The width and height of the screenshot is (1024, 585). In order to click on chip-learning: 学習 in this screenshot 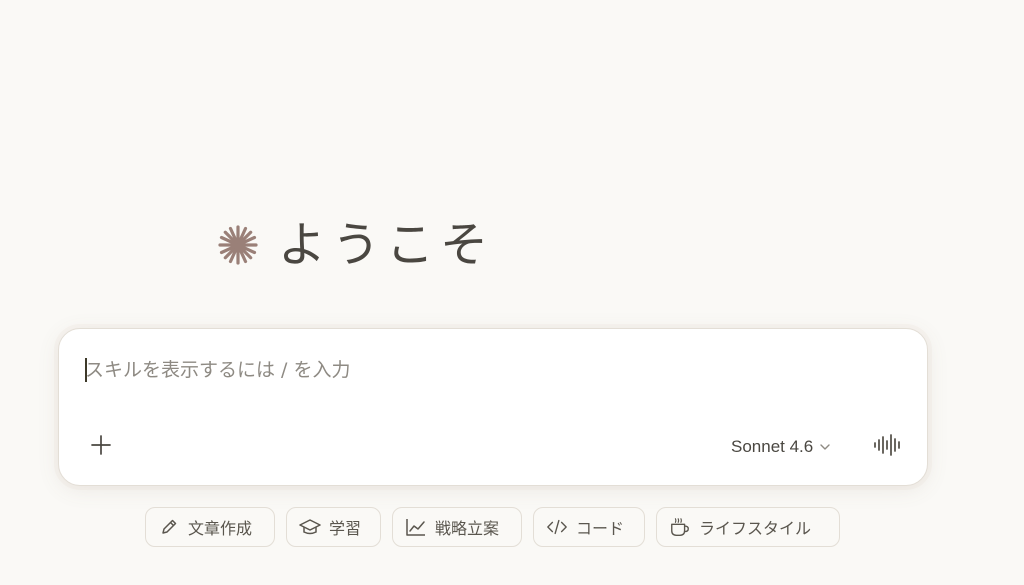, I will do `click(333, 527)`.